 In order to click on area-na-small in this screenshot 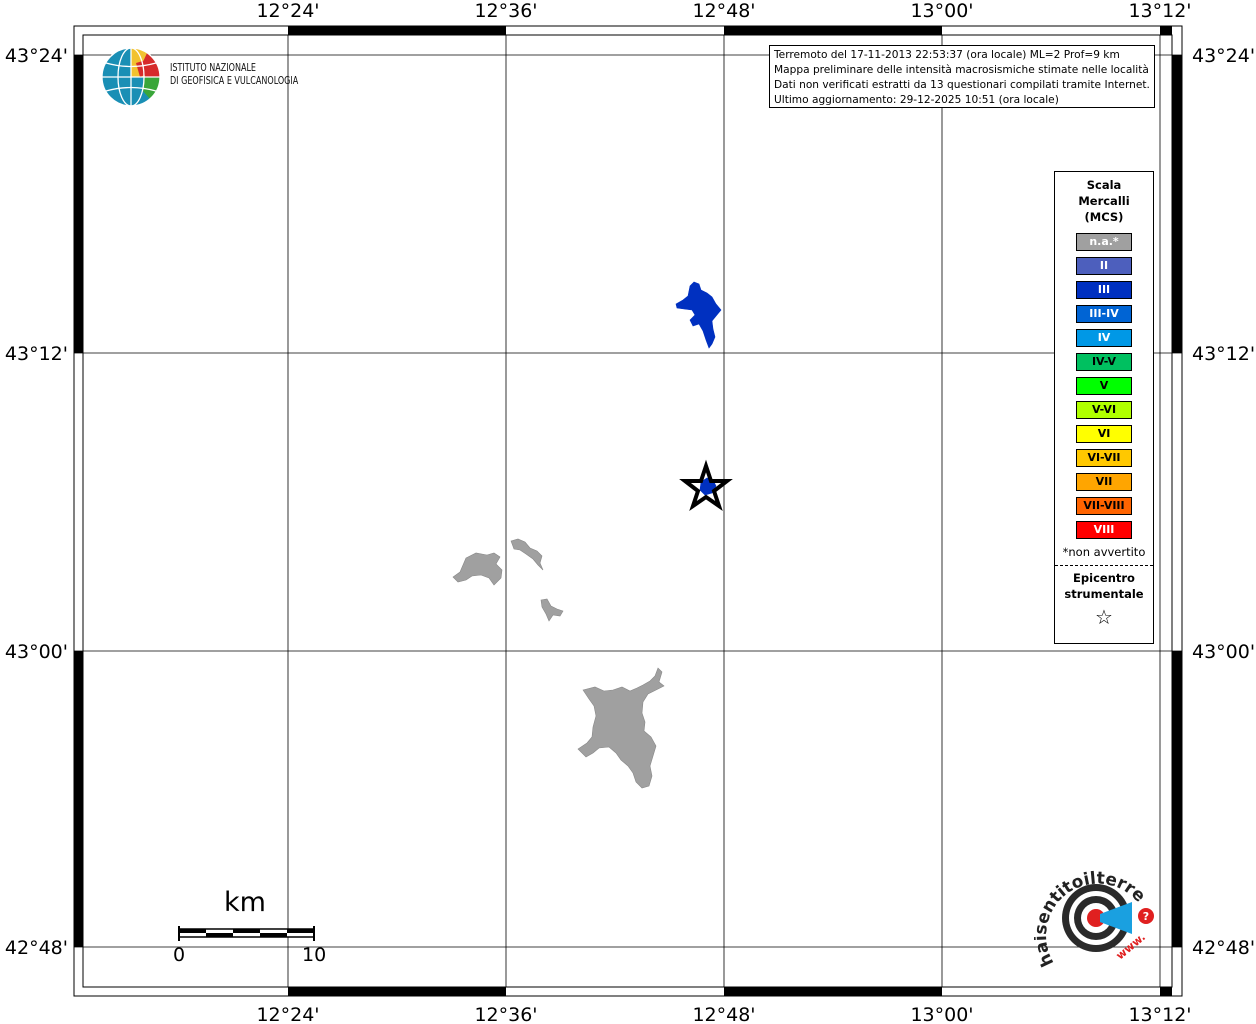, I will do `click(552, 610)`.